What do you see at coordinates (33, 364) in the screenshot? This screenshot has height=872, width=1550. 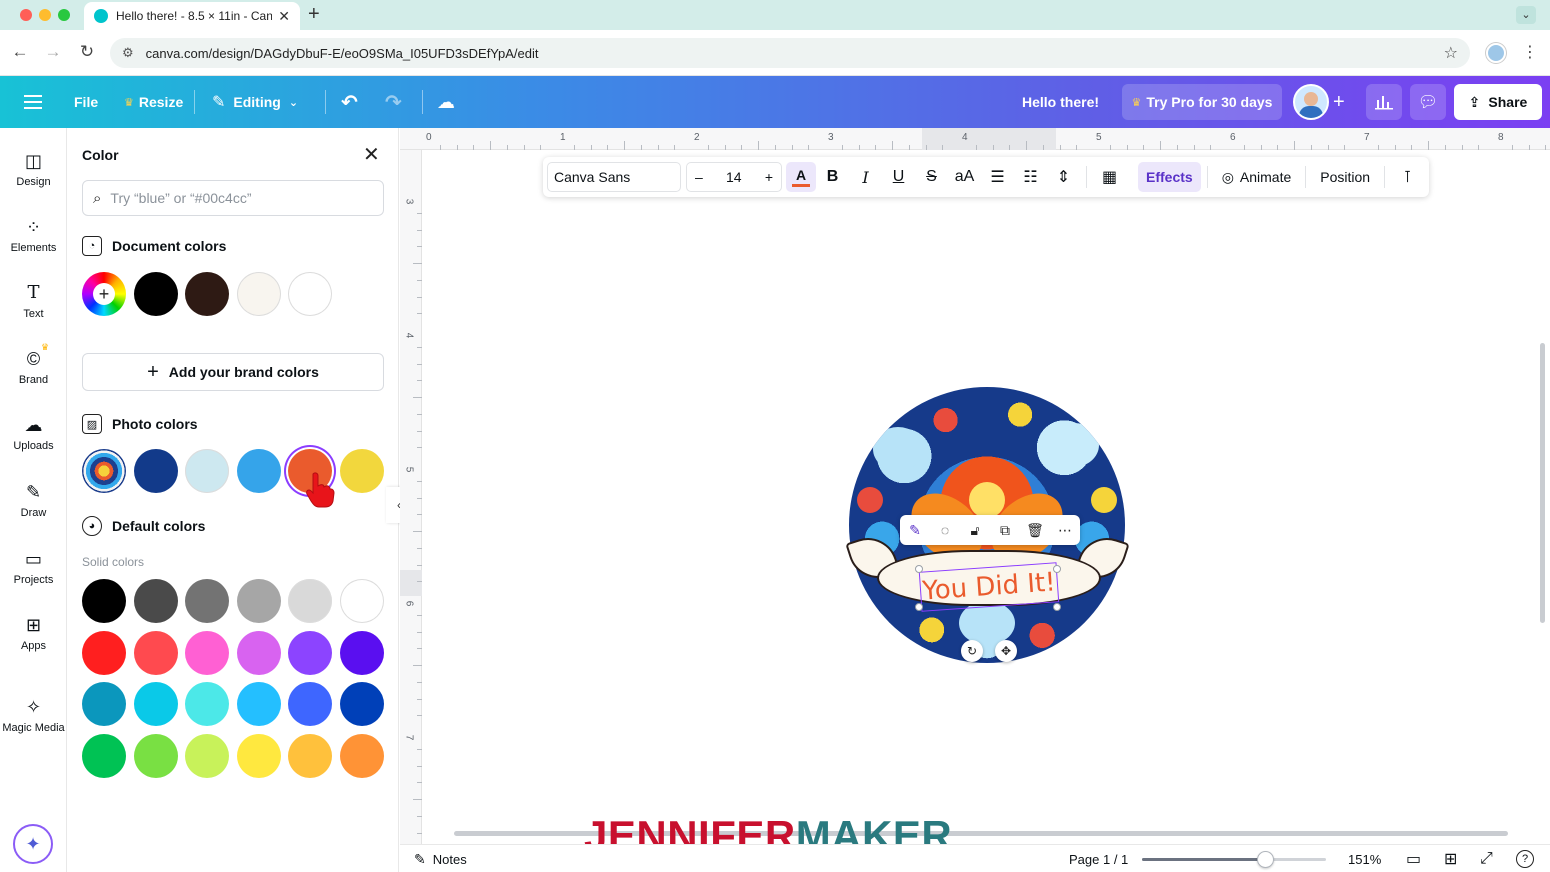 I see `rail-item-brand: ♛ © Brand` at bounding box center [33, 364].